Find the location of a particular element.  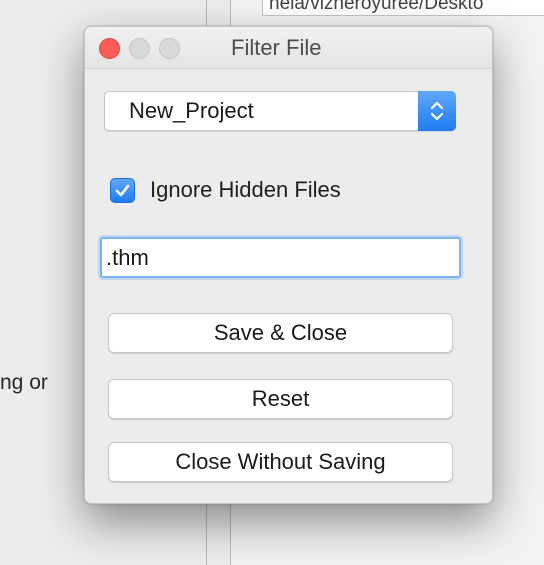

reset-button: Reset is located at coordinates (280, 399).